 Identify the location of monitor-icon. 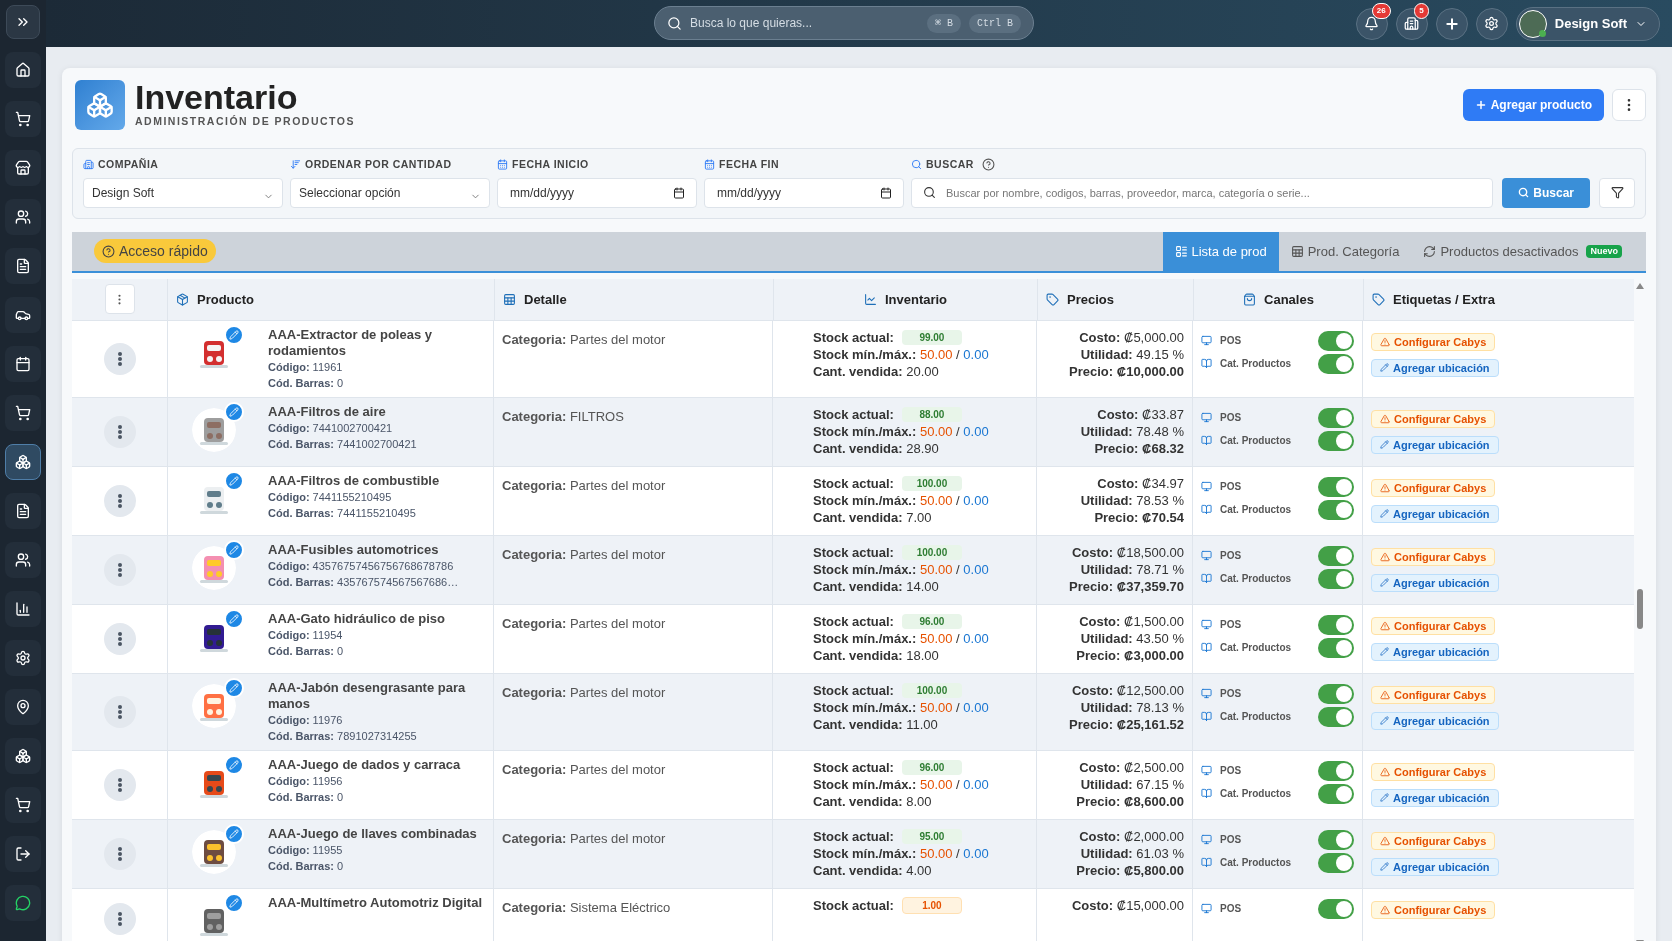
(1206, 487).